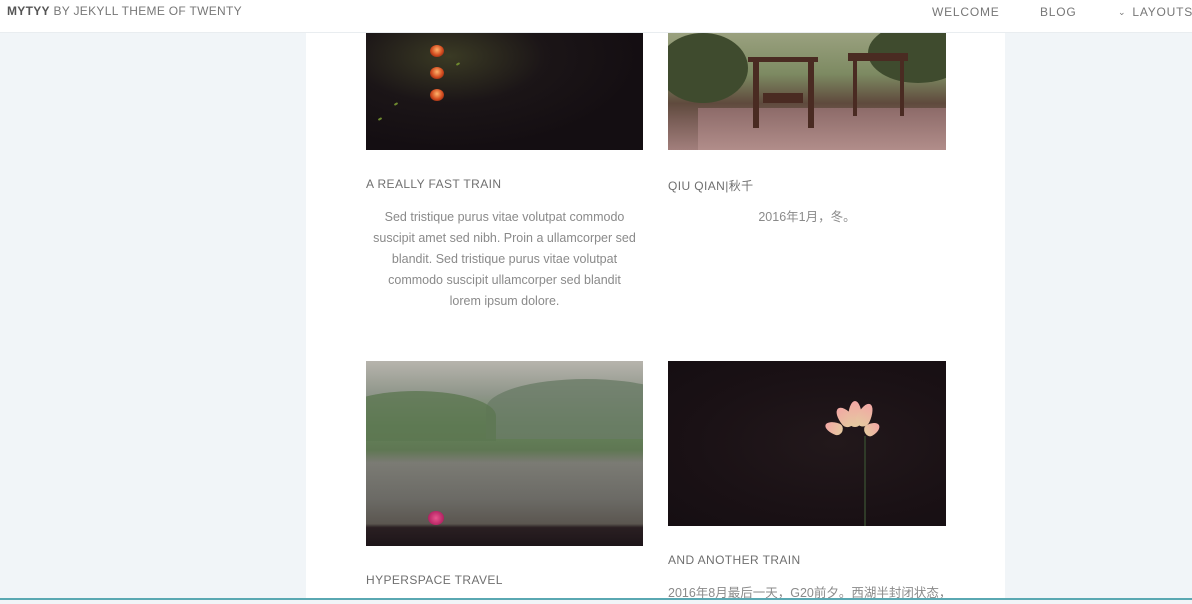 Image resolution: width=1192 pixels, height=604 pixels. What do you see at coordinates (708, 68) in the screenshot?
I see `tree-shape` at bounding box center [708, 68].